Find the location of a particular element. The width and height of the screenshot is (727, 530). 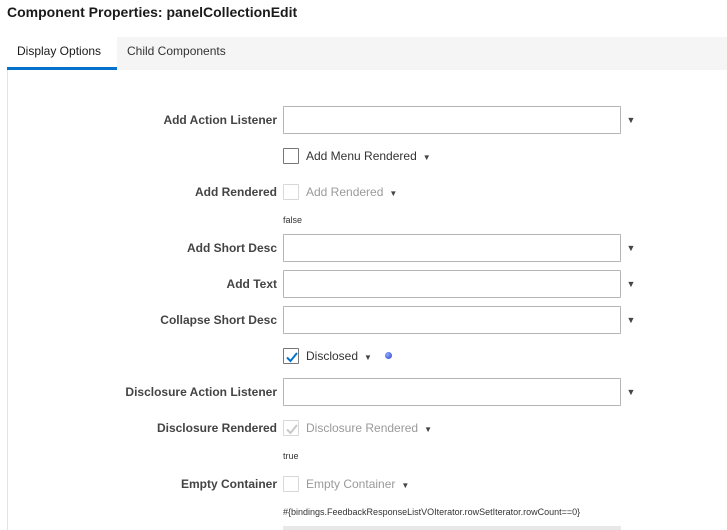

tab-bar: Display Options Child Components is located at coordinates (367, 53).